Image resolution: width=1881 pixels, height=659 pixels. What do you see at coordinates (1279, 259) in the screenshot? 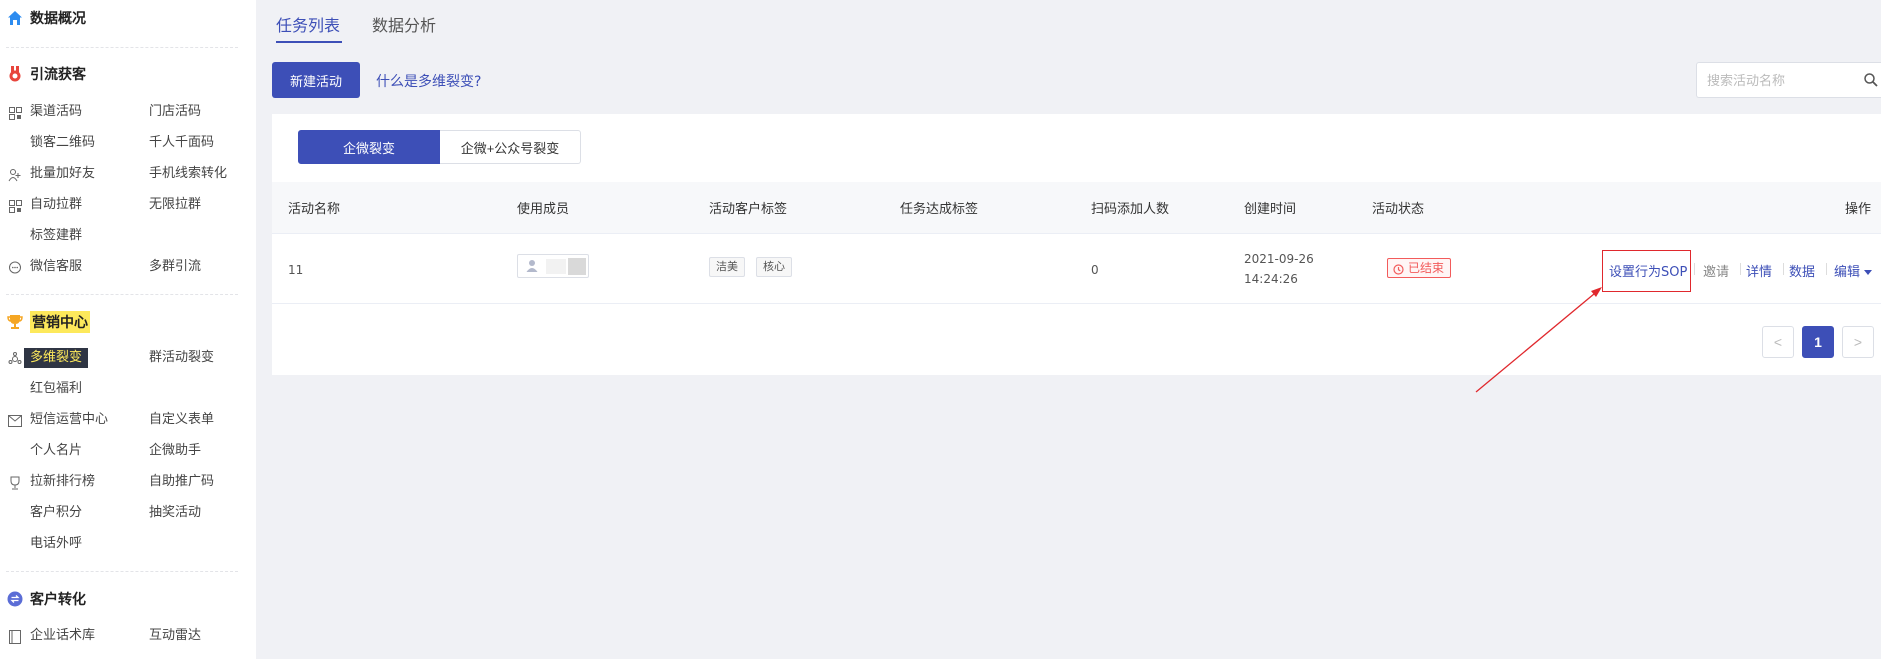
I see `created-date: 2021-09-26` at bounding box center [1279, 259].